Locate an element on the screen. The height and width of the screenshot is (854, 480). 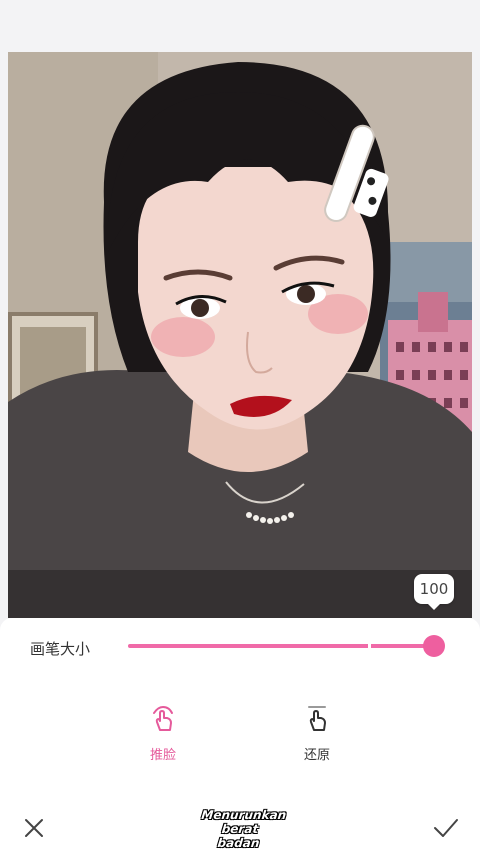
watermark-line-2: berat badan is located at coordinates (238, 836).